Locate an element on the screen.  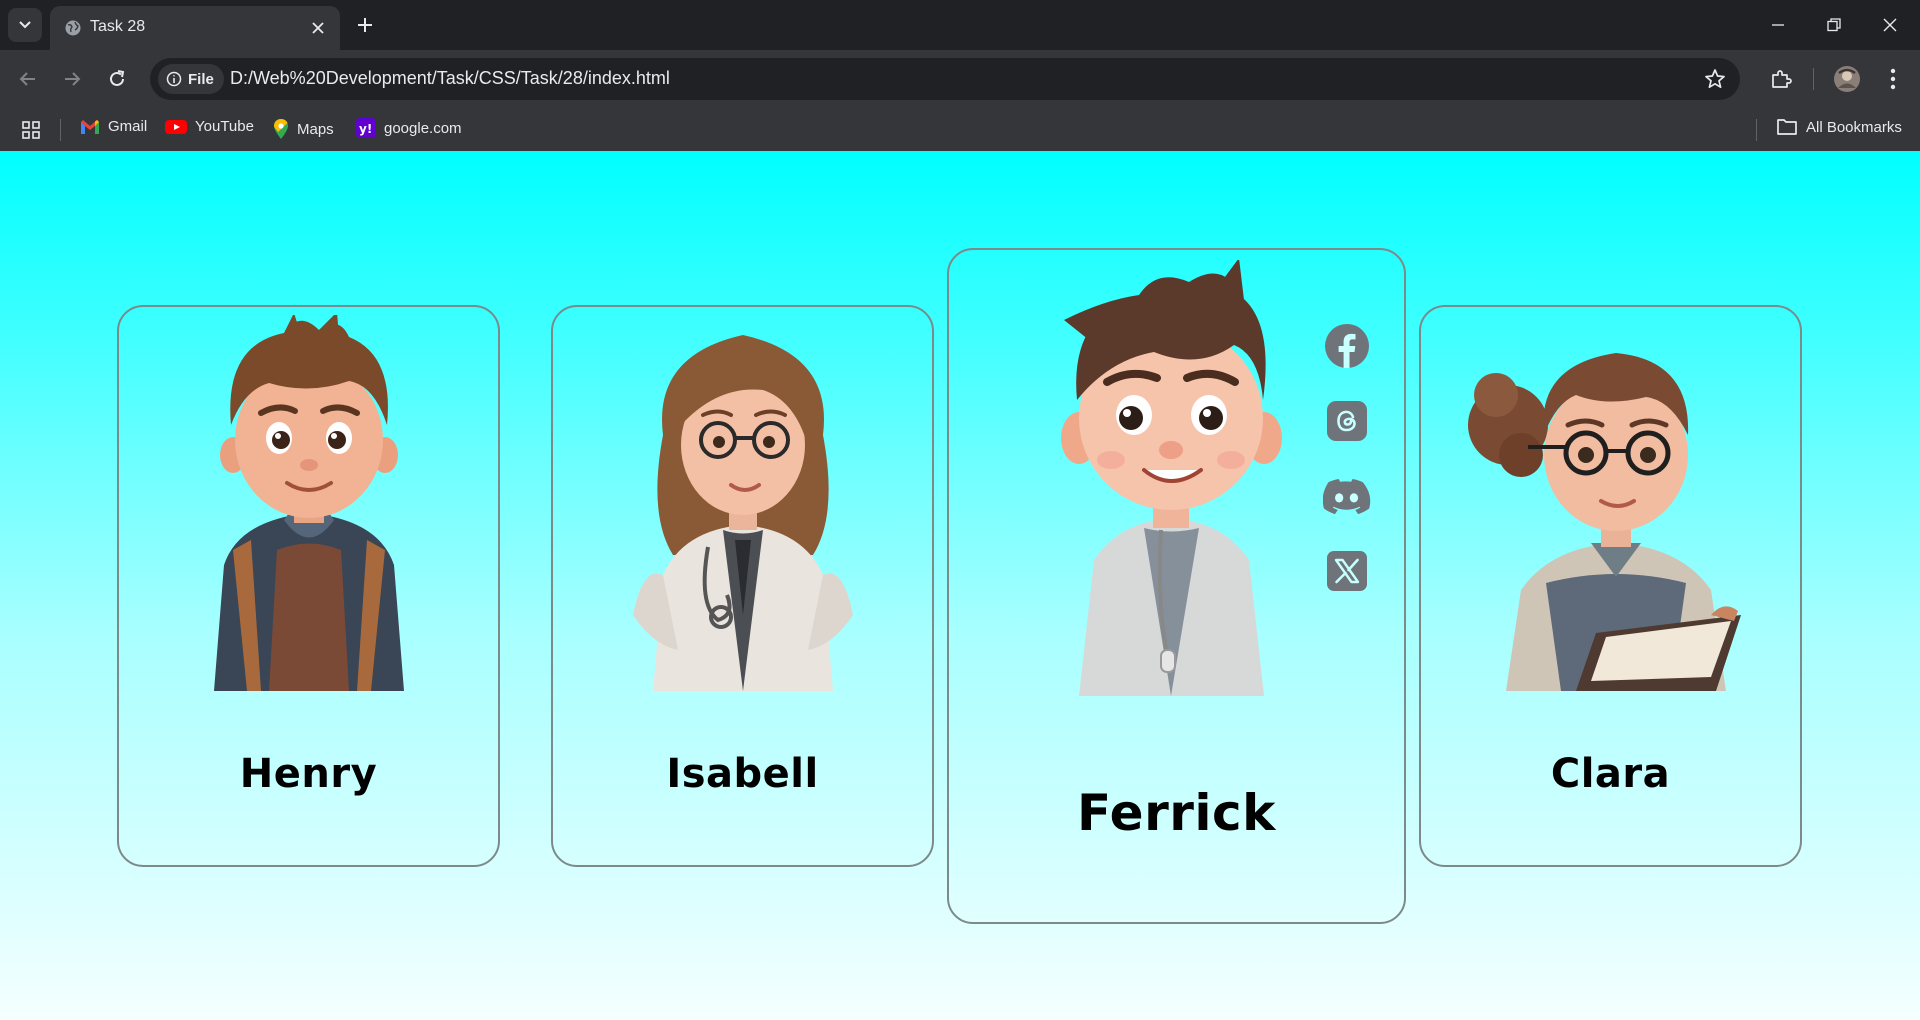
profile-card-clara: Clara is located at coordinates (1610, 586).